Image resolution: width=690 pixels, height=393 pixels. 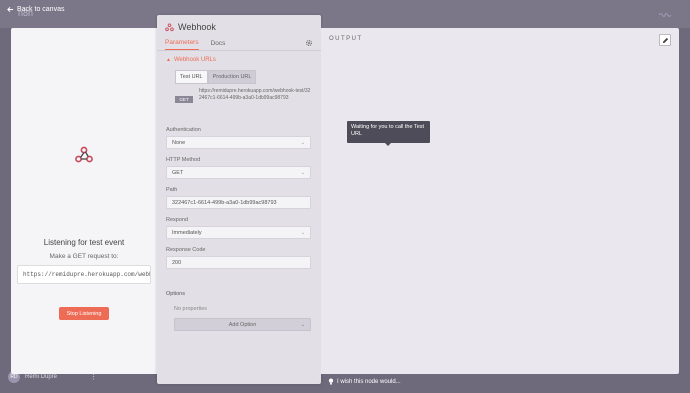 I want to click on webhook-node-icon, so click(x=169, y=26).